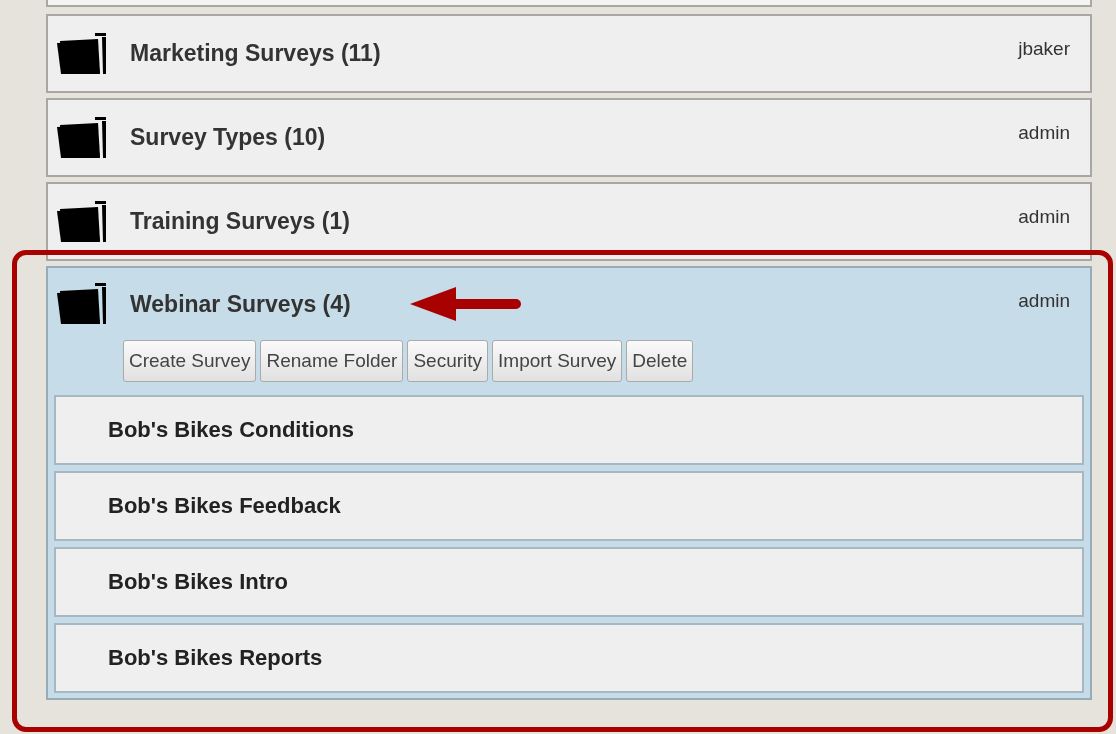 Image resolution: width=1116 pixels, height=734 pixels. What do you see at coordinates (240, 221) in the screenshot?
I see `folder-title: Training Surveys (1)` at bounding box center [240, 221].